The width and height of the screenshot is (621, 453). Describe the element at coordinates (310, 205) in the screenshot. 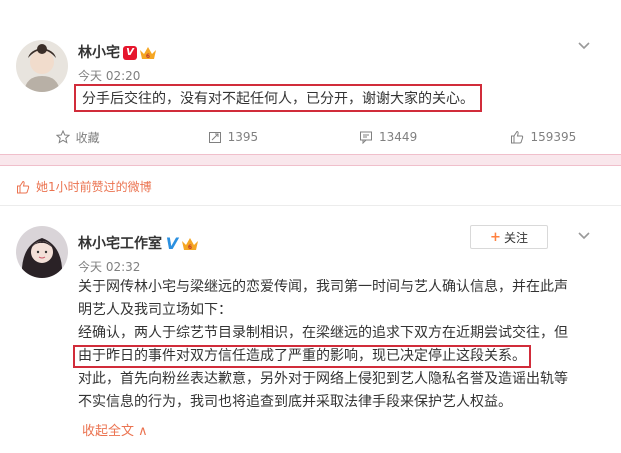

I see `divider` at that location.